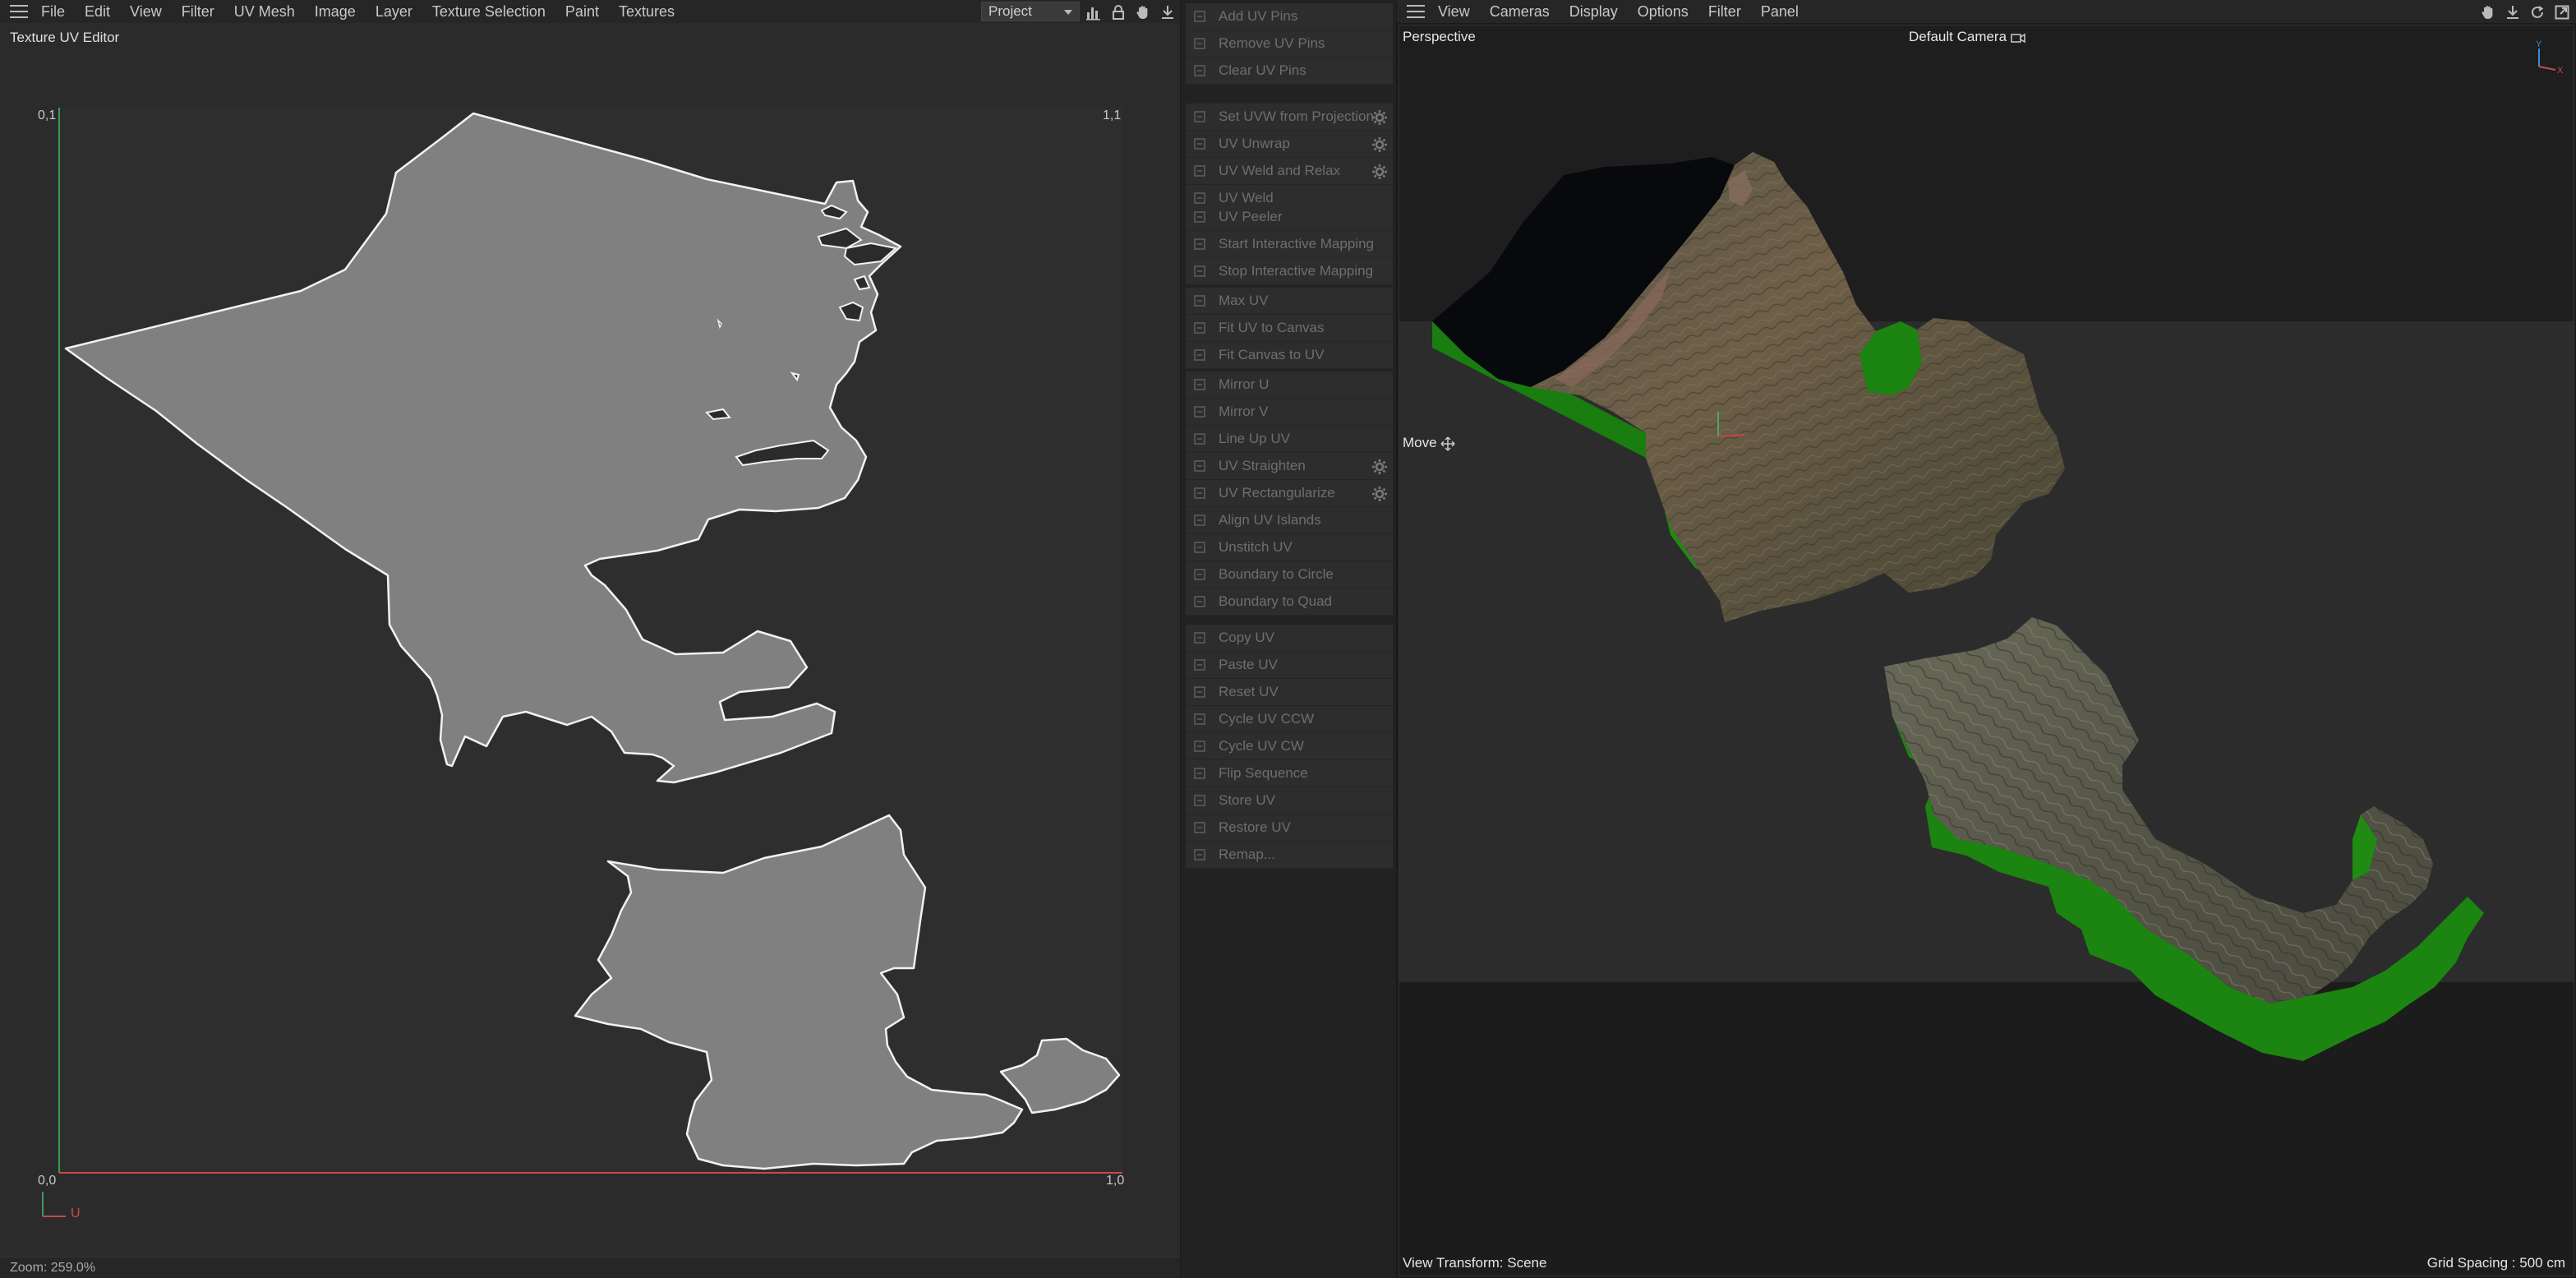 The width and height of the screenshot is (2576, 1278). Describe the element at coordinates (1118, 12) in the screenshot. I see `lock-icon` at that location.